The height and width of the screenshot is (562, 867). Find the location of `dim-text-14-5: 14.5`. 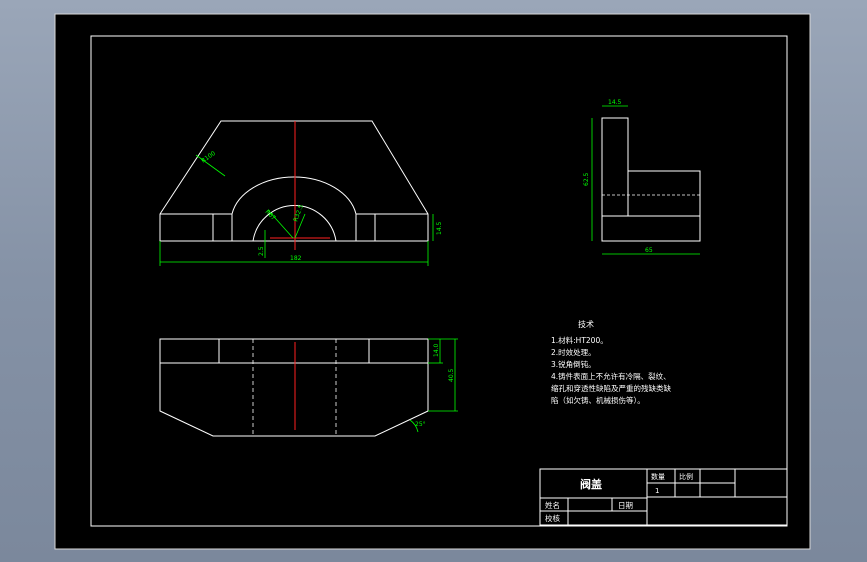

dim-text-14-5: 14.5 is located at coordinates (439, 228).